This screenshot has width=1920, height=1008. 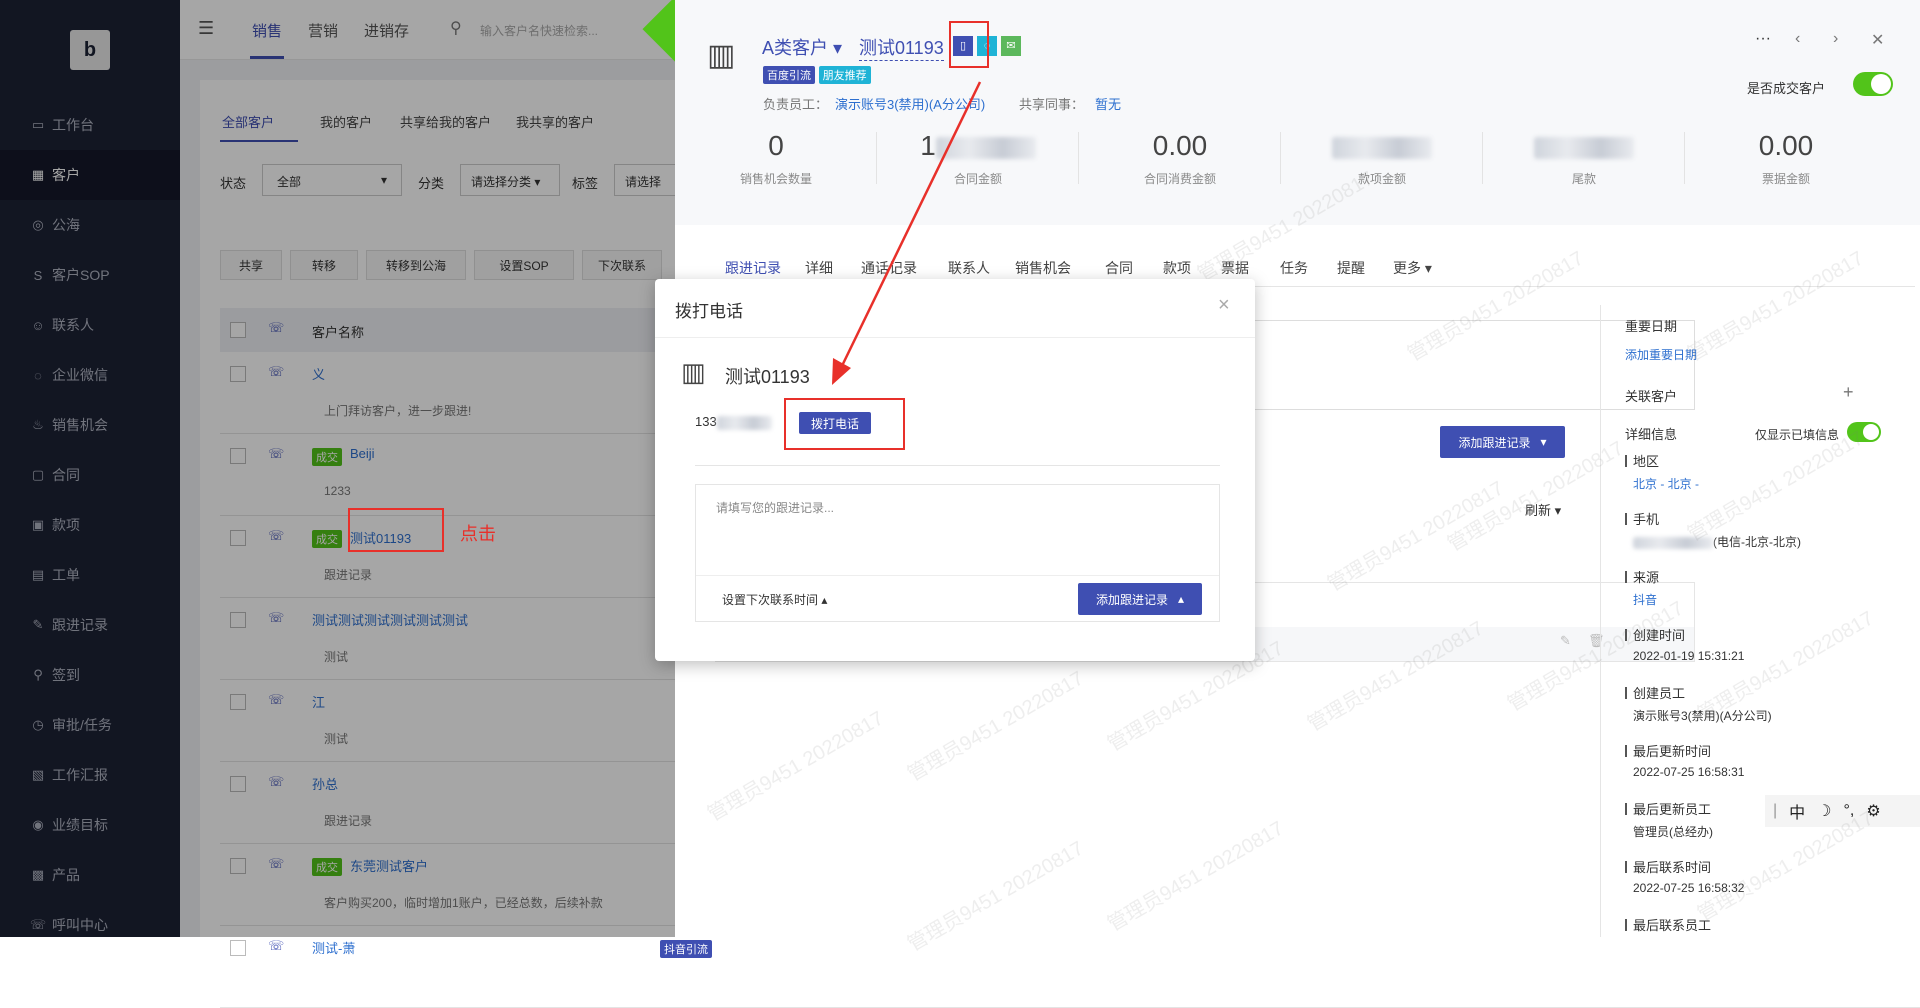 I want to click on row-phone-icon: ☏, so click(x=276, y=946).